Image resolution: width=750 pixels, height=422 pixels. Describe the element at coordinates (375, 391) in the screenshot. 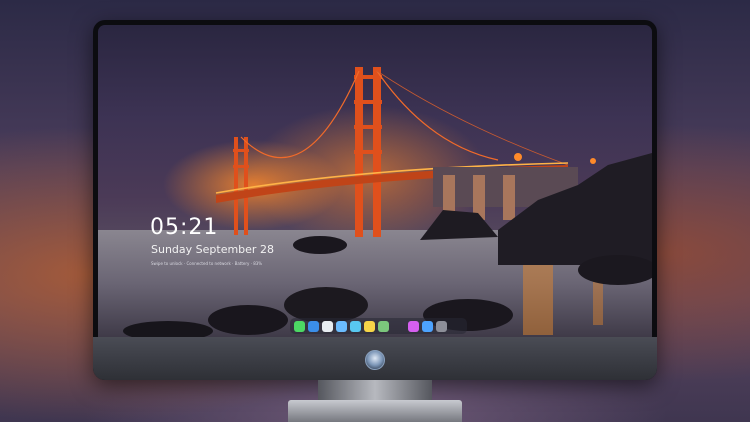

I see `monitor-stand-neck` at that location.